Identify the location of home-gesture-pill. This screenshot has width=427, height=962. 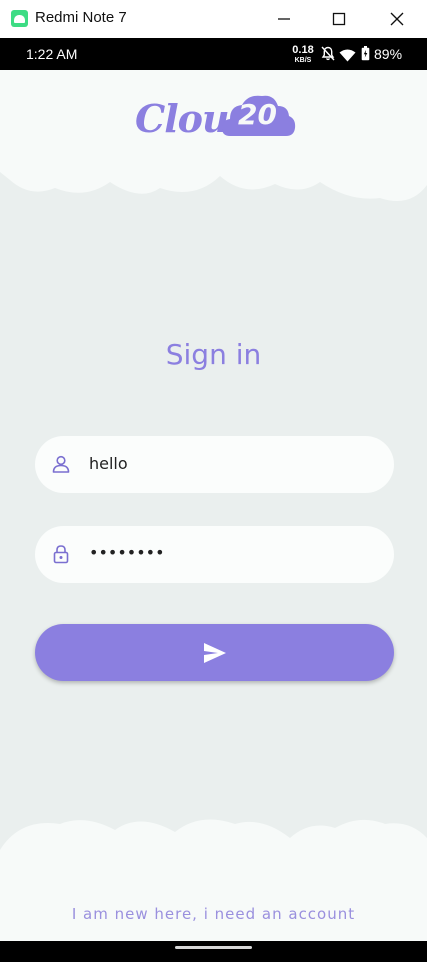
(213, 947).